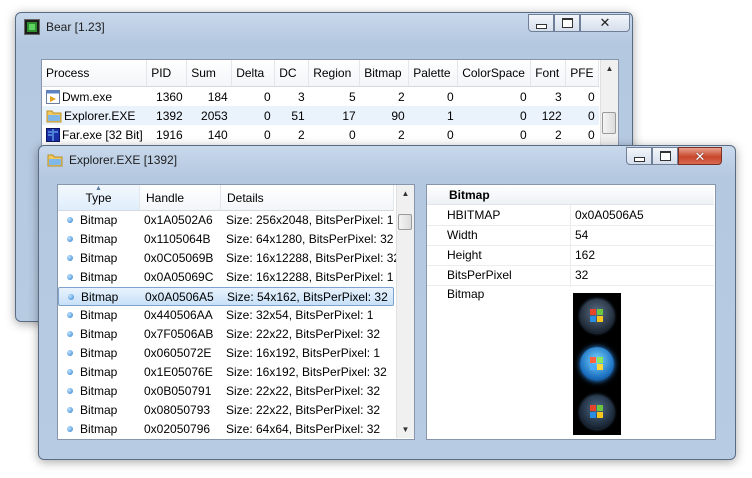 The width and height of the screenshot is (752, 478). What do you see at coordinates (179, 258) in the screenshot?
I see `handle-cell: 0x0C05069B` at bounding box center [179, 258].